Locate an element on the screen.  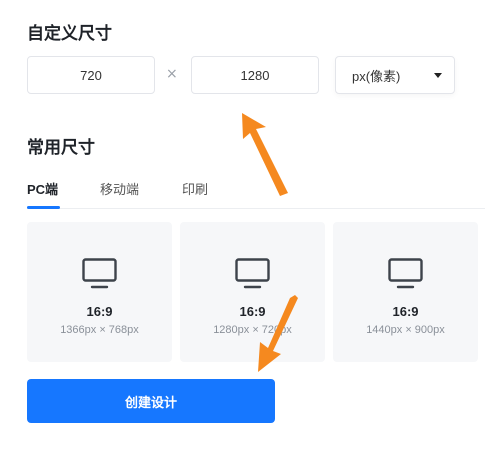
tab-mobile-label: 移动端 is located at coordinates (120, 189).